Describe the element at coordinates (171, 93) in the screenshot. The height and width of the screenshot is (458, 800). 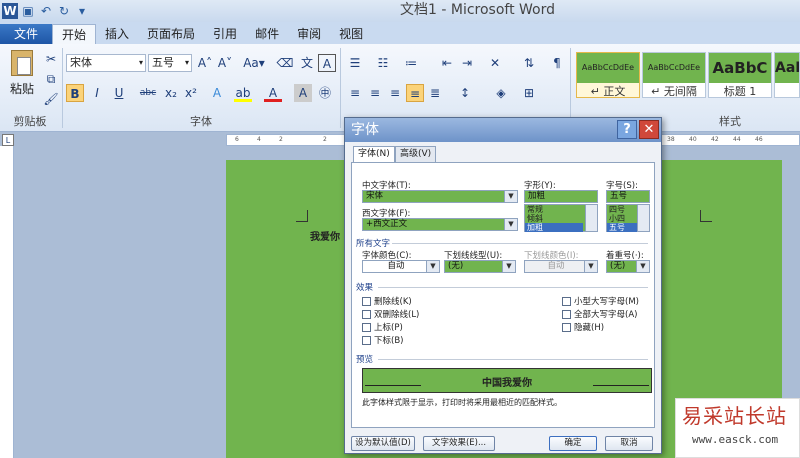
I see `subscript-icon: x₂` at that location.